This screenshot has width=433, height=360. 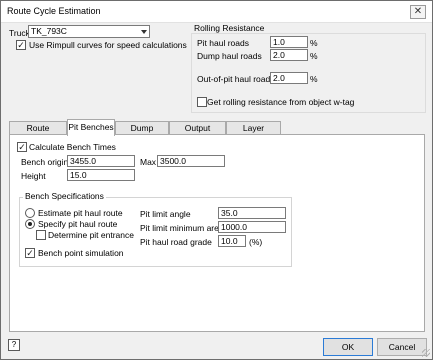 I want to click on calculate-bench-times-label: Calculate Bench Times, so click(x=72, y=147).